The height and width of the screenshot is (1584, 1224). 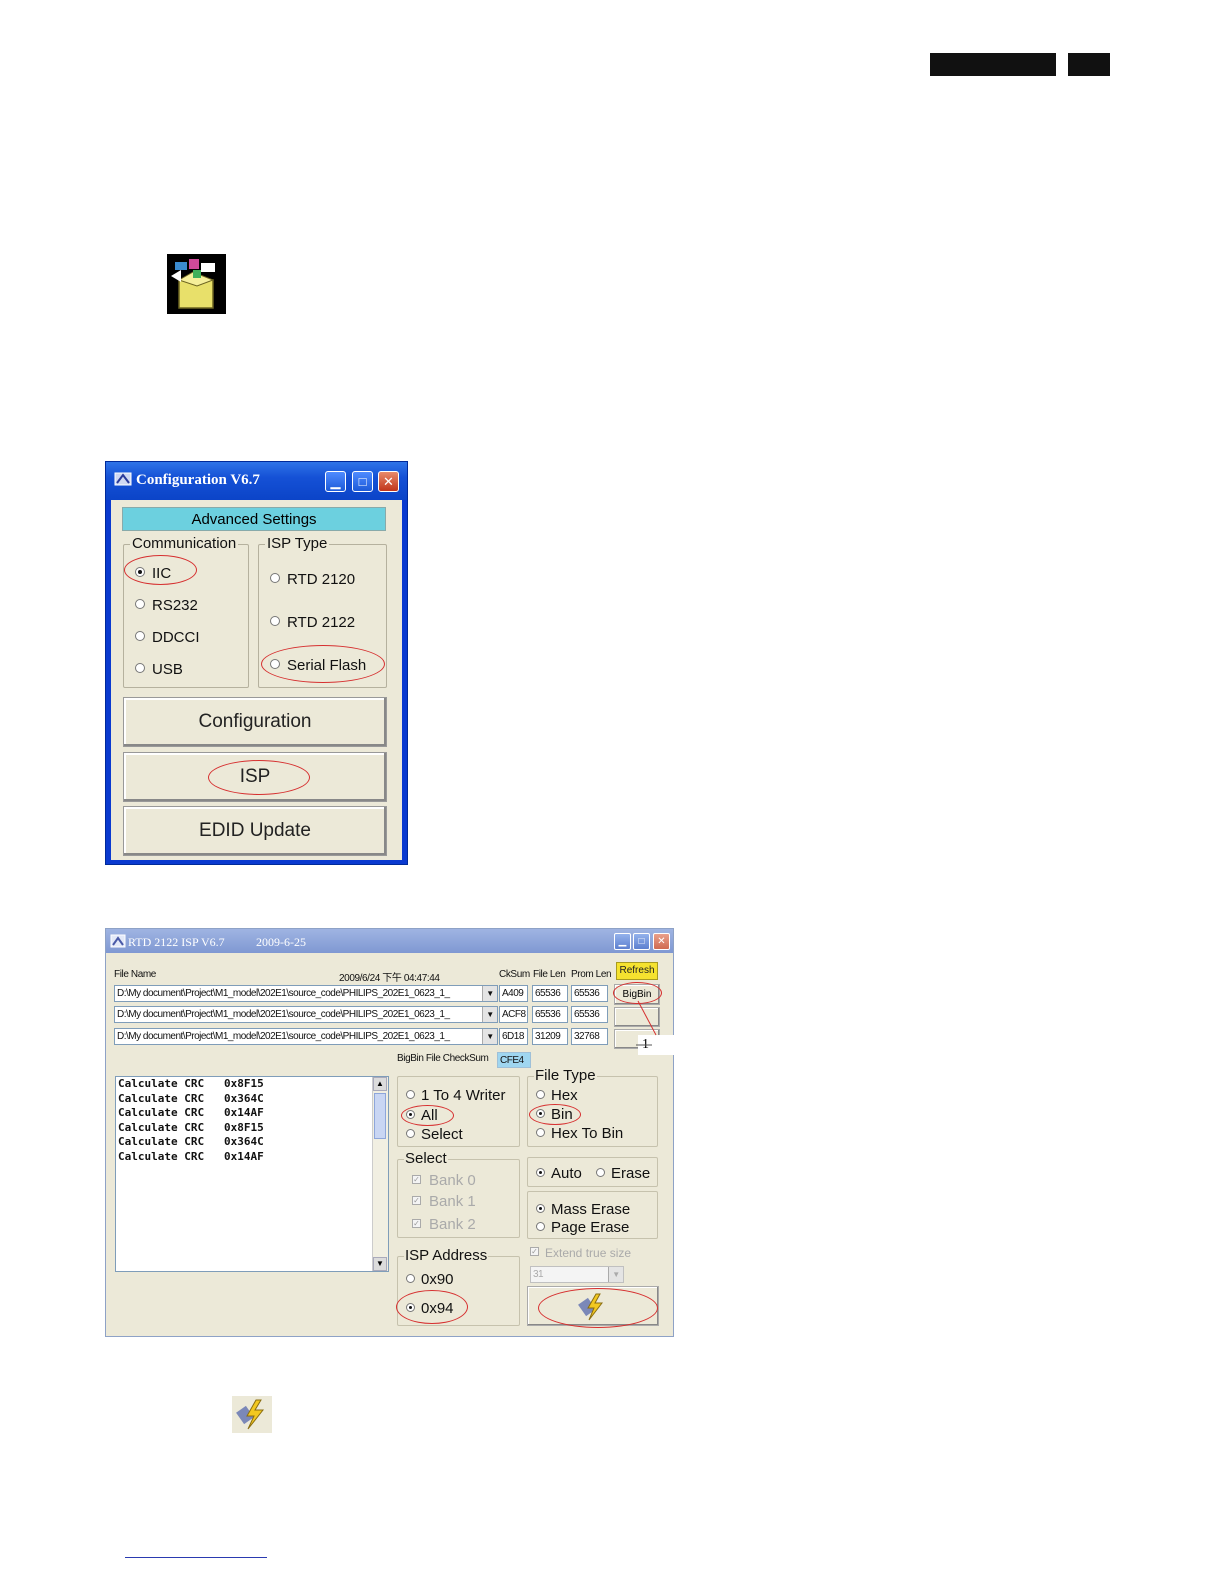 What do you see at coordinates (446, 1255) in the screenshot?
I see `isp-address-label: ISP Address` at bounding box center [446, 1255].